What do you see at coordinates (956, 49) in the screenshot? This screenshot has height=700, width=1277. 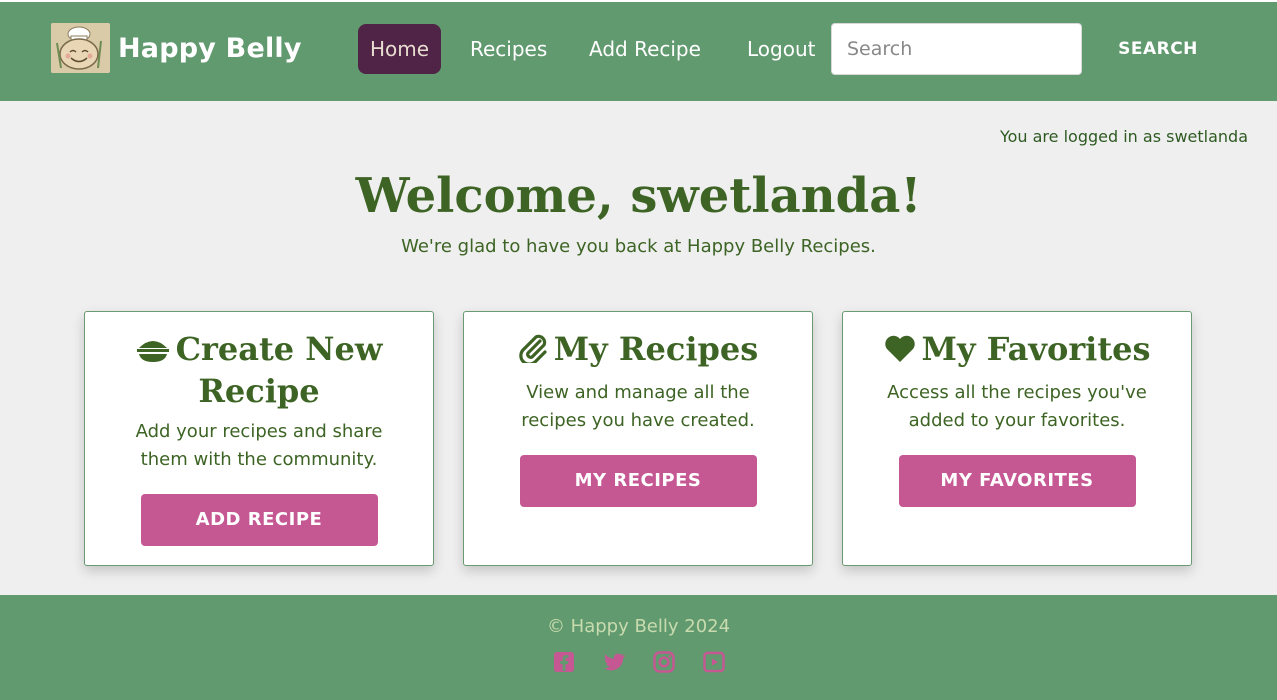 I see `search-input` at bounding box center [956, 49].